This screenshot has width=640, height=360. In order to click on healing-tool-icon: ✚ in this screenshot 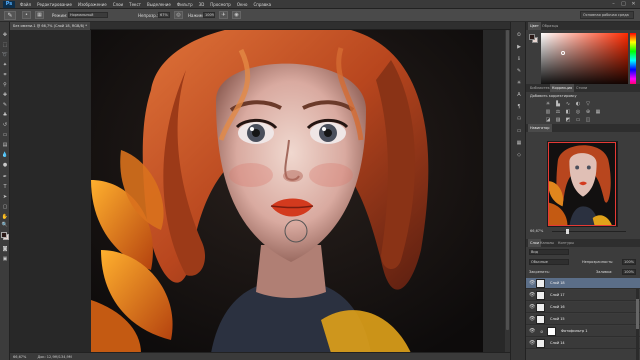, I will do `click(5, 95)`.